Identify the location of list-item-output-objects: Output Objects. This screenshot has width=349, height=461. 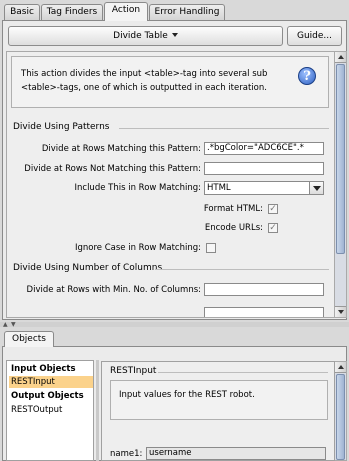
(47, 396).